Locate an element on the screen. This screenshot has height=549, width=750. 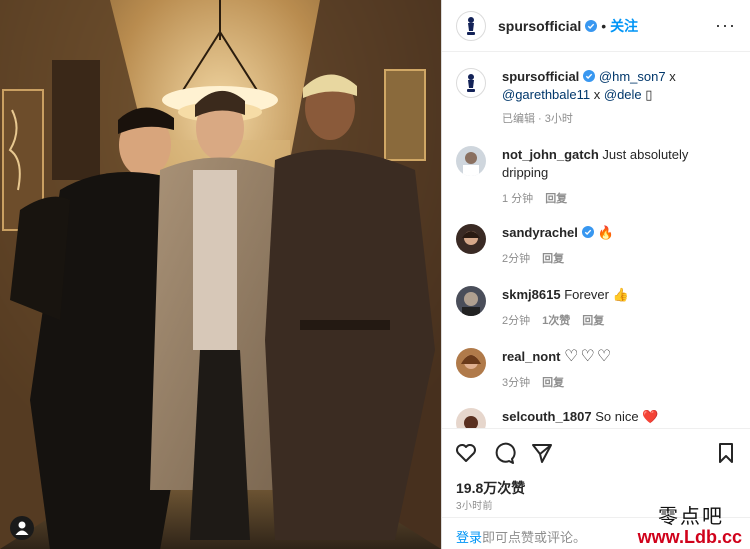
post-time: 3小时前 is located at coordinates (474, 506).